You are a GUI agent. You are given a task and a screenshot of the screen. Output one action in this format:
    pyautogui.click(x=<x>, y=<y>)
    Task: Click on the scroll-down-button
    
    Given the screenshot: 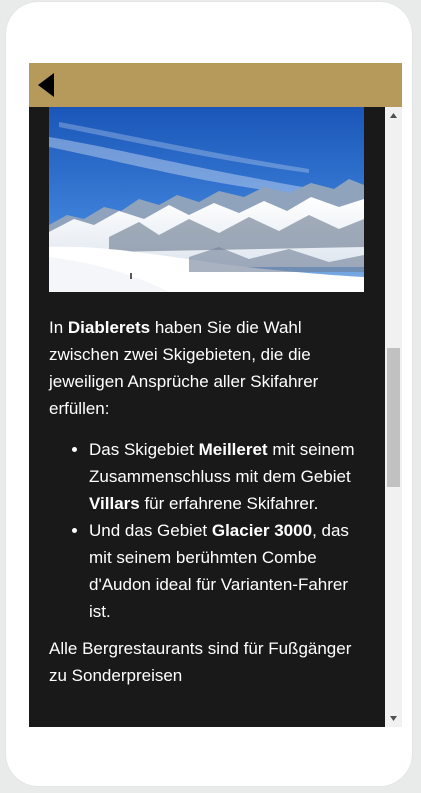 What is the action you would take?
    pyautogui.click(x=393, y=718)
    